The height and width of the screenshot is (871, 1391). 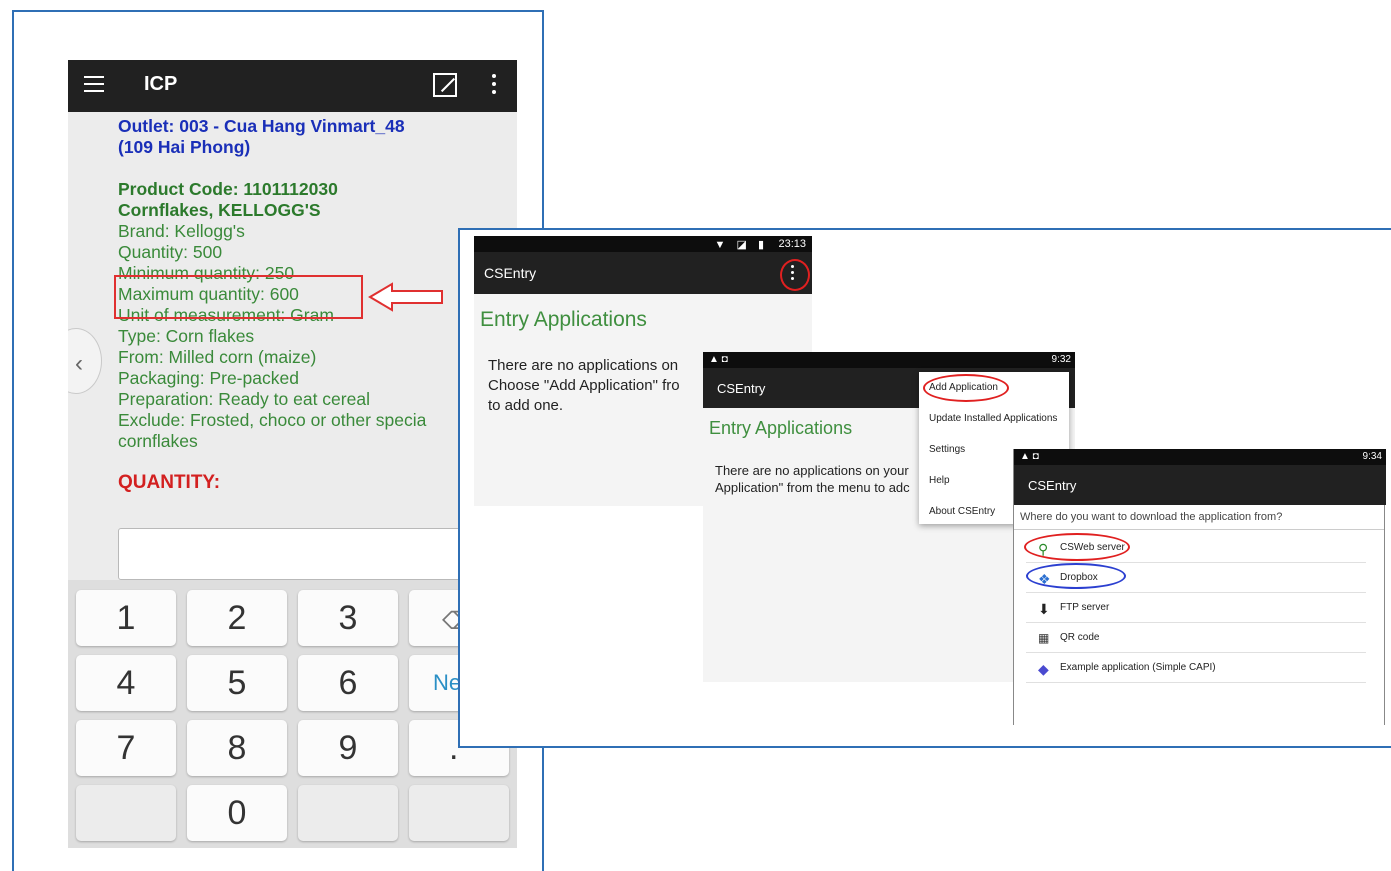 I want to click on add-application-highlight-circle, so click(x=966, y=388).